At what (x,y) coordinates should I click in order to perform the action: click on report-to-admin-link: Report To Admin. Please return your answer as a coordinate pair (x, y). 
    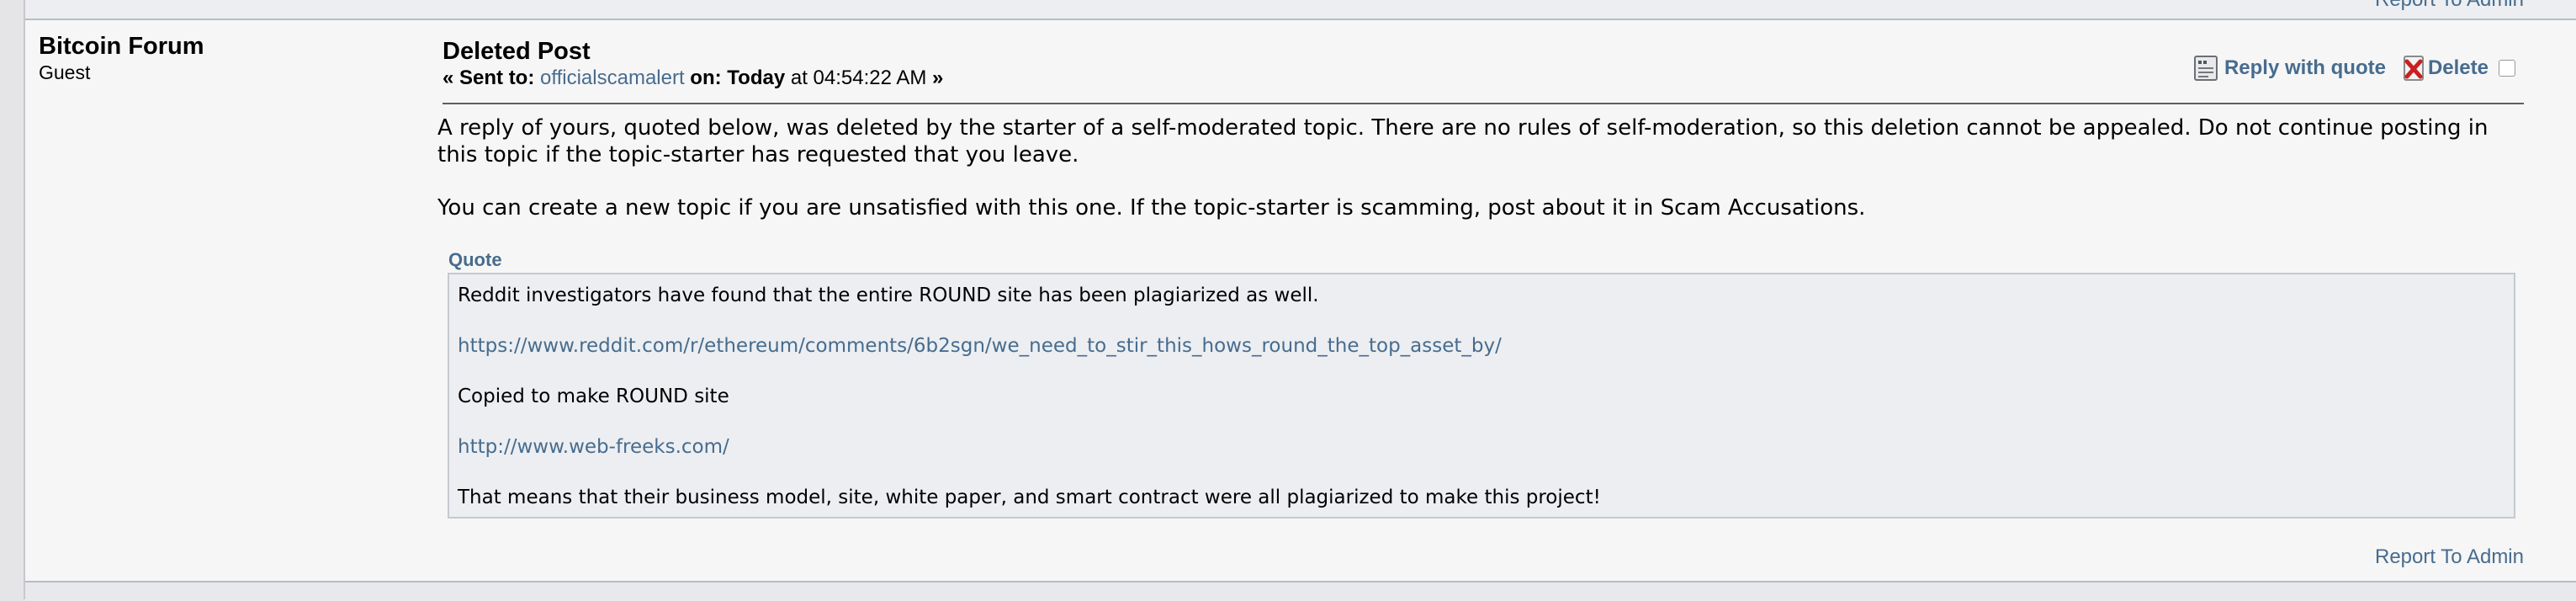
    Looking at the image, I should click on (2449, 557).